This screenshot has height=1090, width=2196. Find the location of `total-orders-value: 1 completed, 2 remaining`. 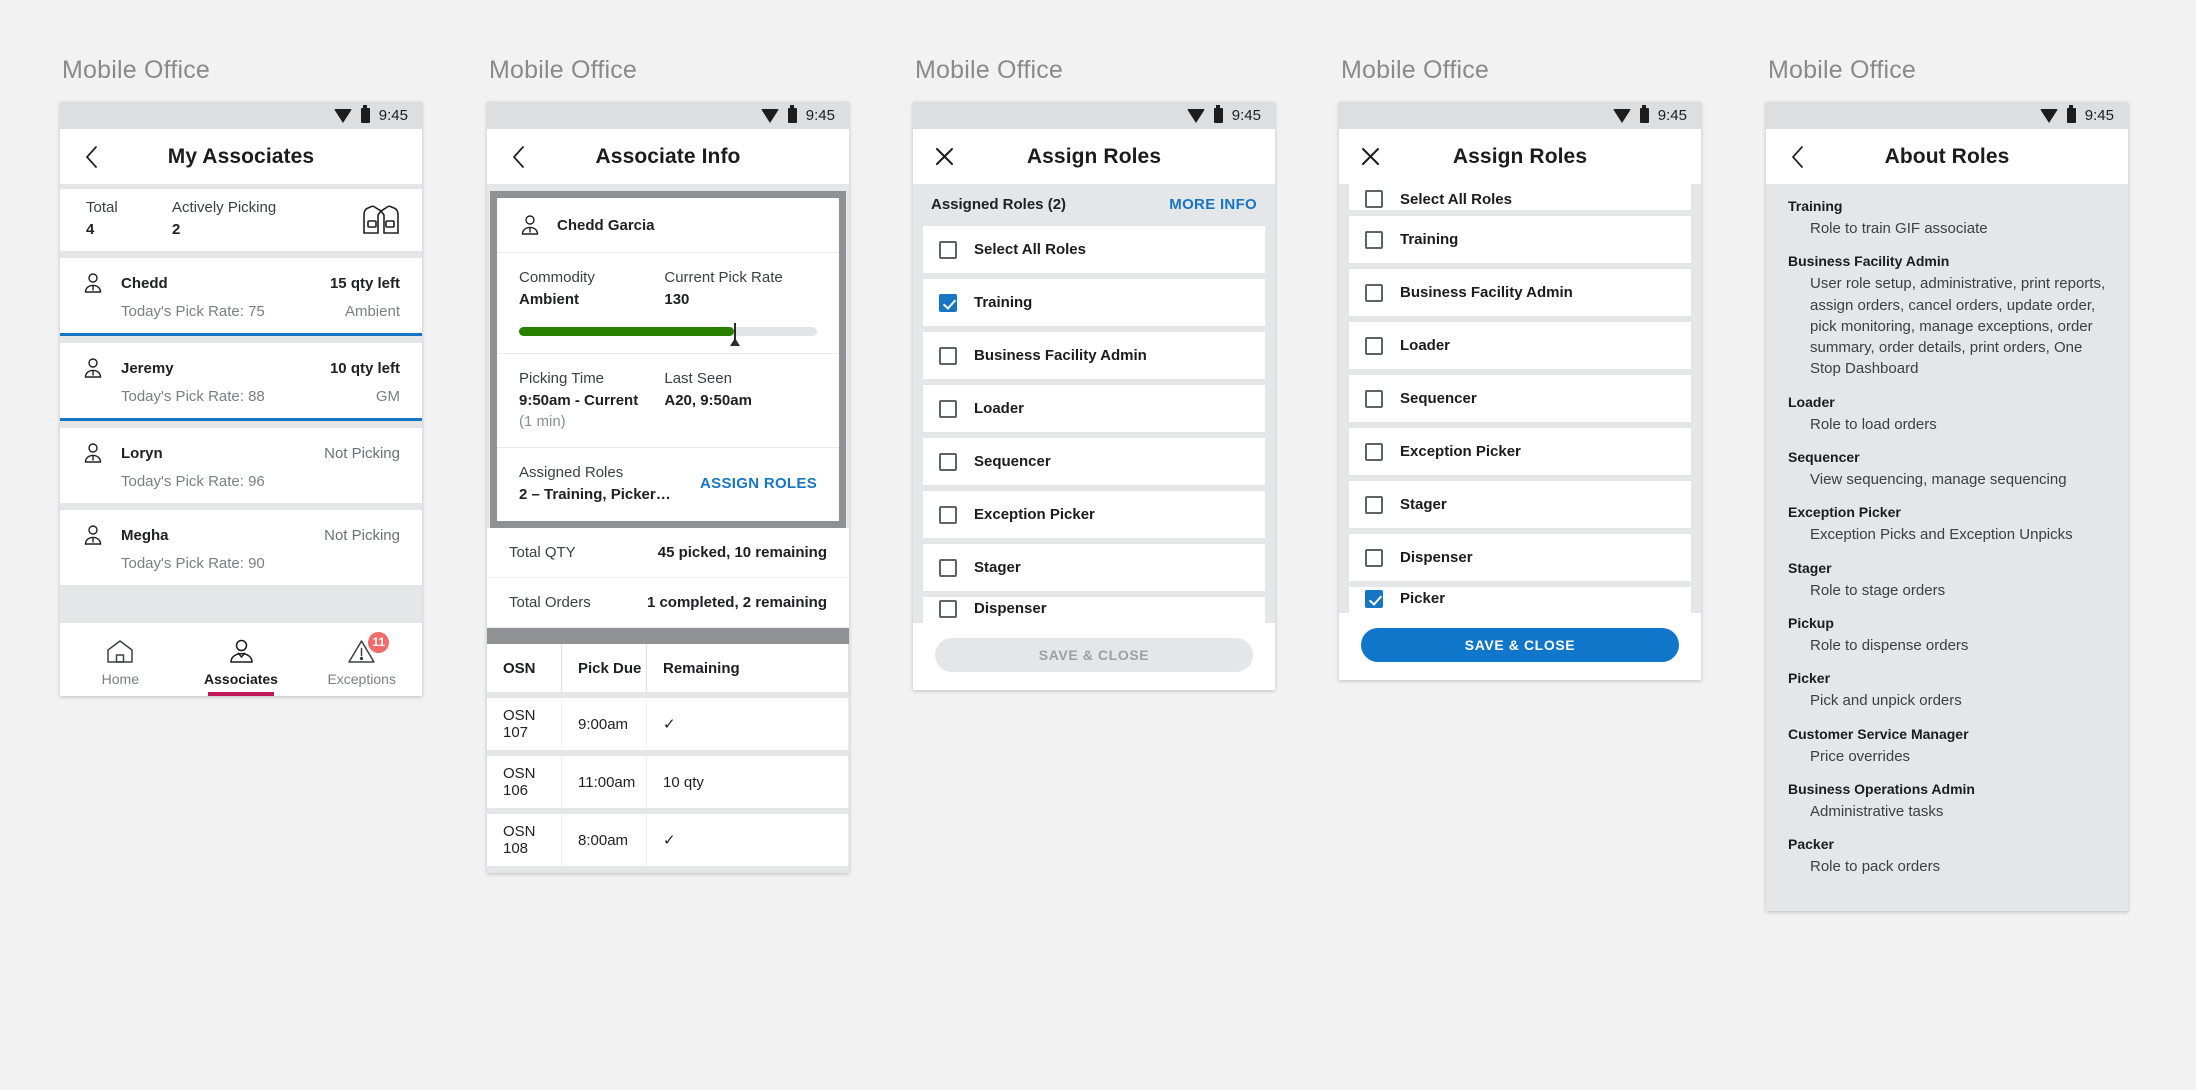

total-orders-value: 1 completed, 2 remaining is located at coordinates (736, 602).